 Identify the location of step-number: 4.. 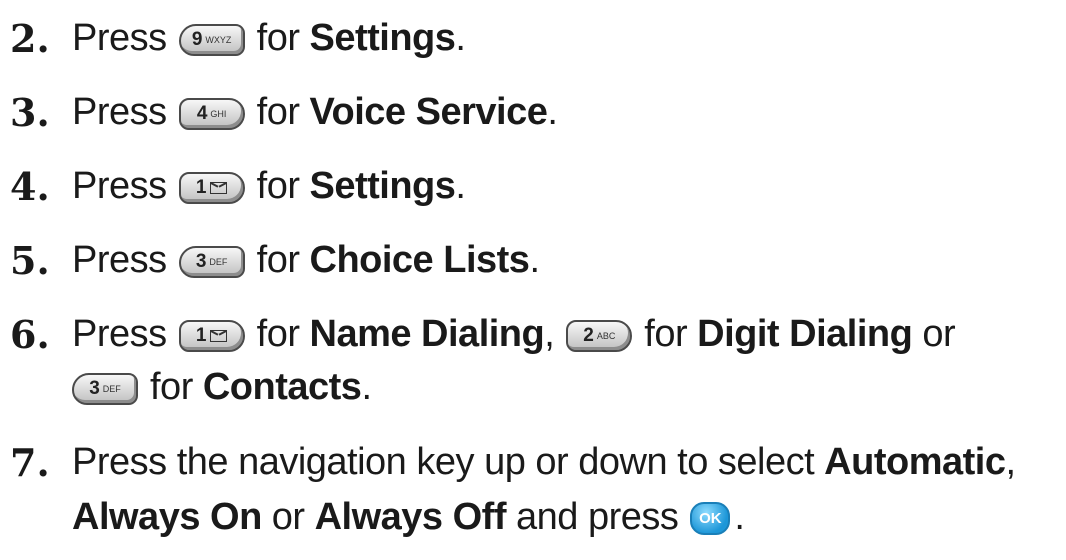
(30, 186).